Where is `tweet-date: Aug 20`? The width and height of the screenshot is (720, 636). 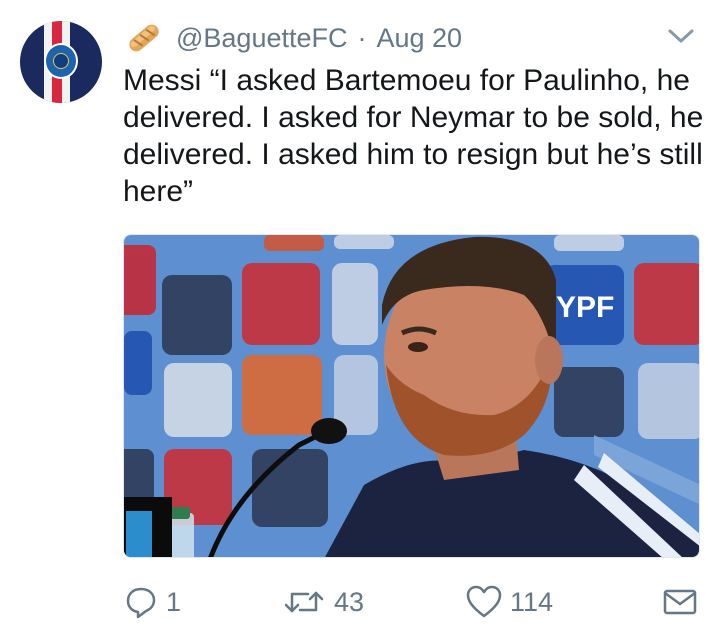 tweet-date: Aug 20 is located at coordinates (420, 38).